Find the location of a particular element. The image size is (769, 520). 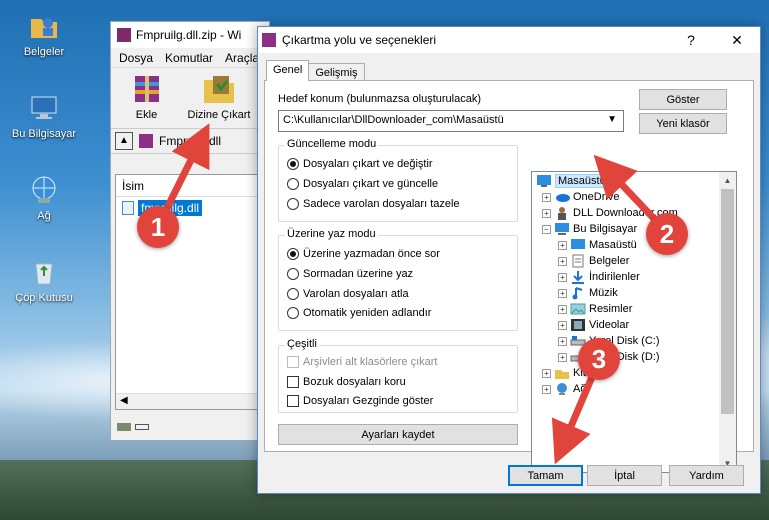

collapse-icon: − is located at coordinates (546, 229).